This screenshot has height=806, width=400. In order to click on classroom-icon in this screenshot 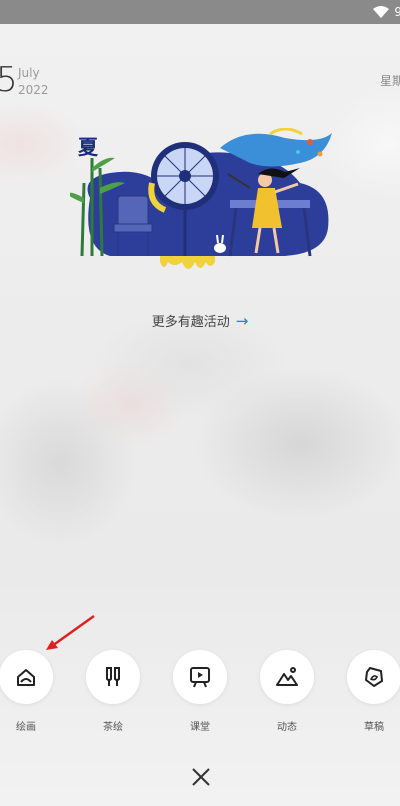, I will do `click(200, 677)`.